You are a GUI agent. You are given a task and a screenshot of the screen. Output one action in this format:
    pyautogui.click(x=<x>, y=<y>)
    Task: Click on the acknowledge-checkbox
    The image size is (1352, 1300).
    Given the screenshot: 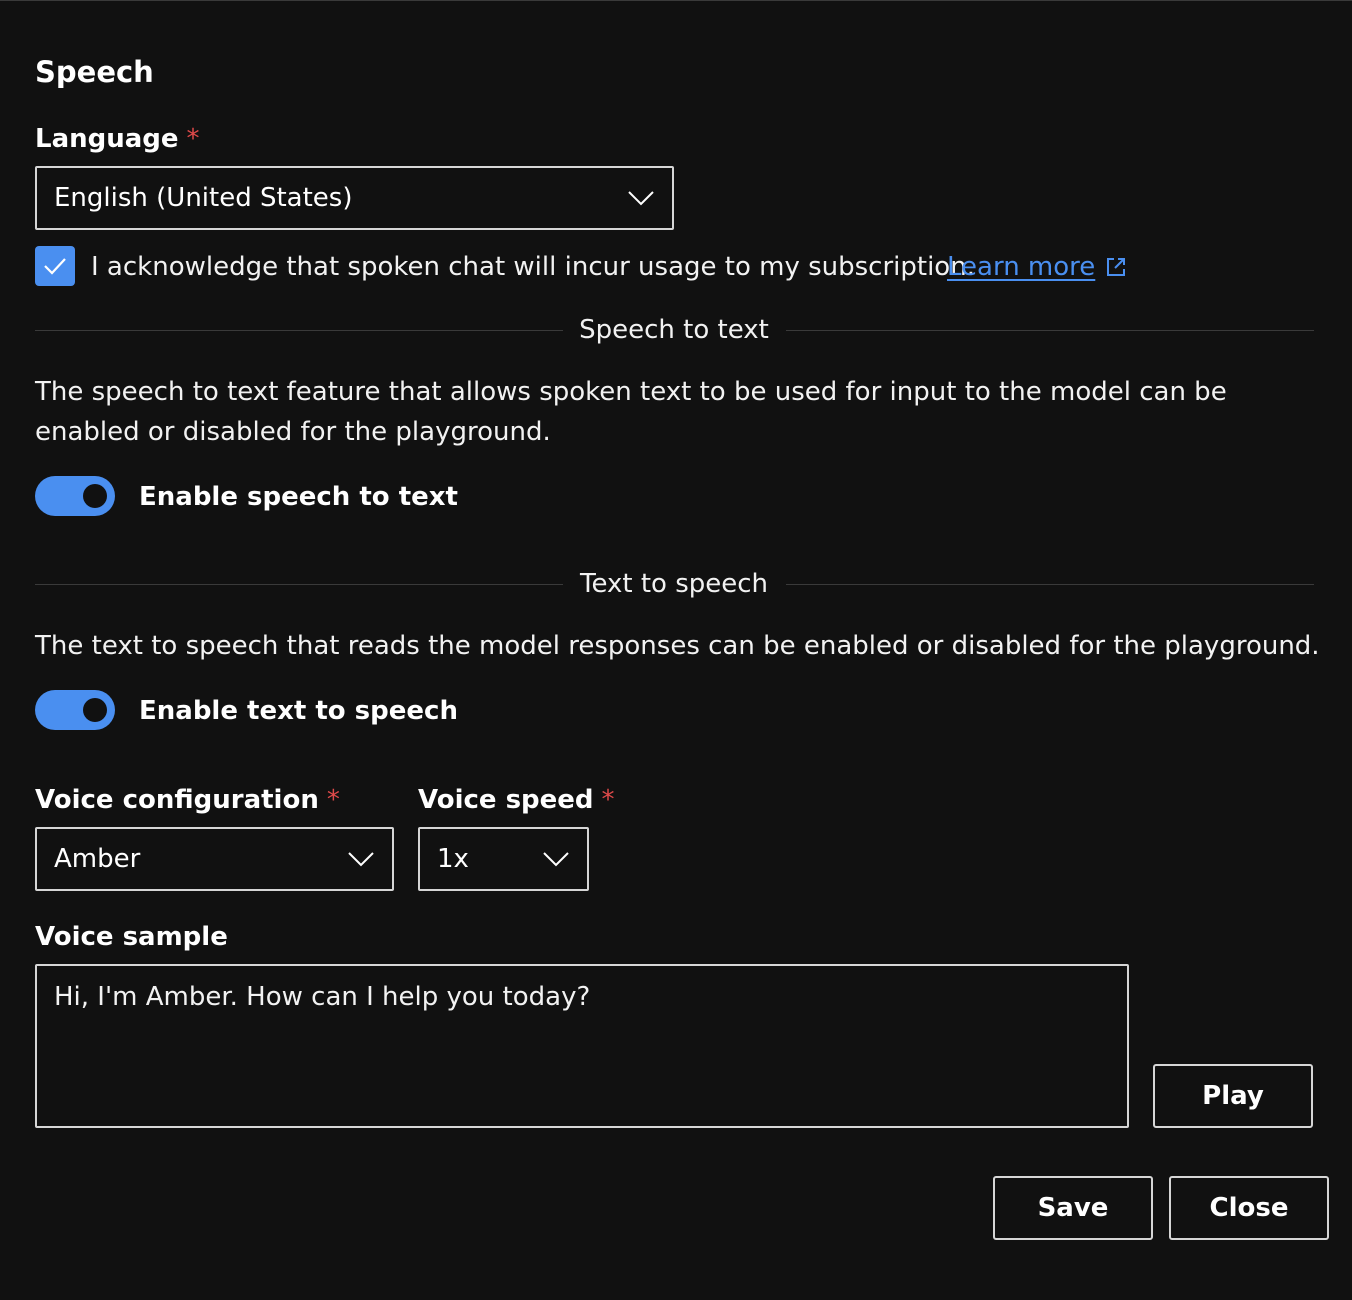 What is the action you would take?
    pyautogui.click(x=55, y=266)
    